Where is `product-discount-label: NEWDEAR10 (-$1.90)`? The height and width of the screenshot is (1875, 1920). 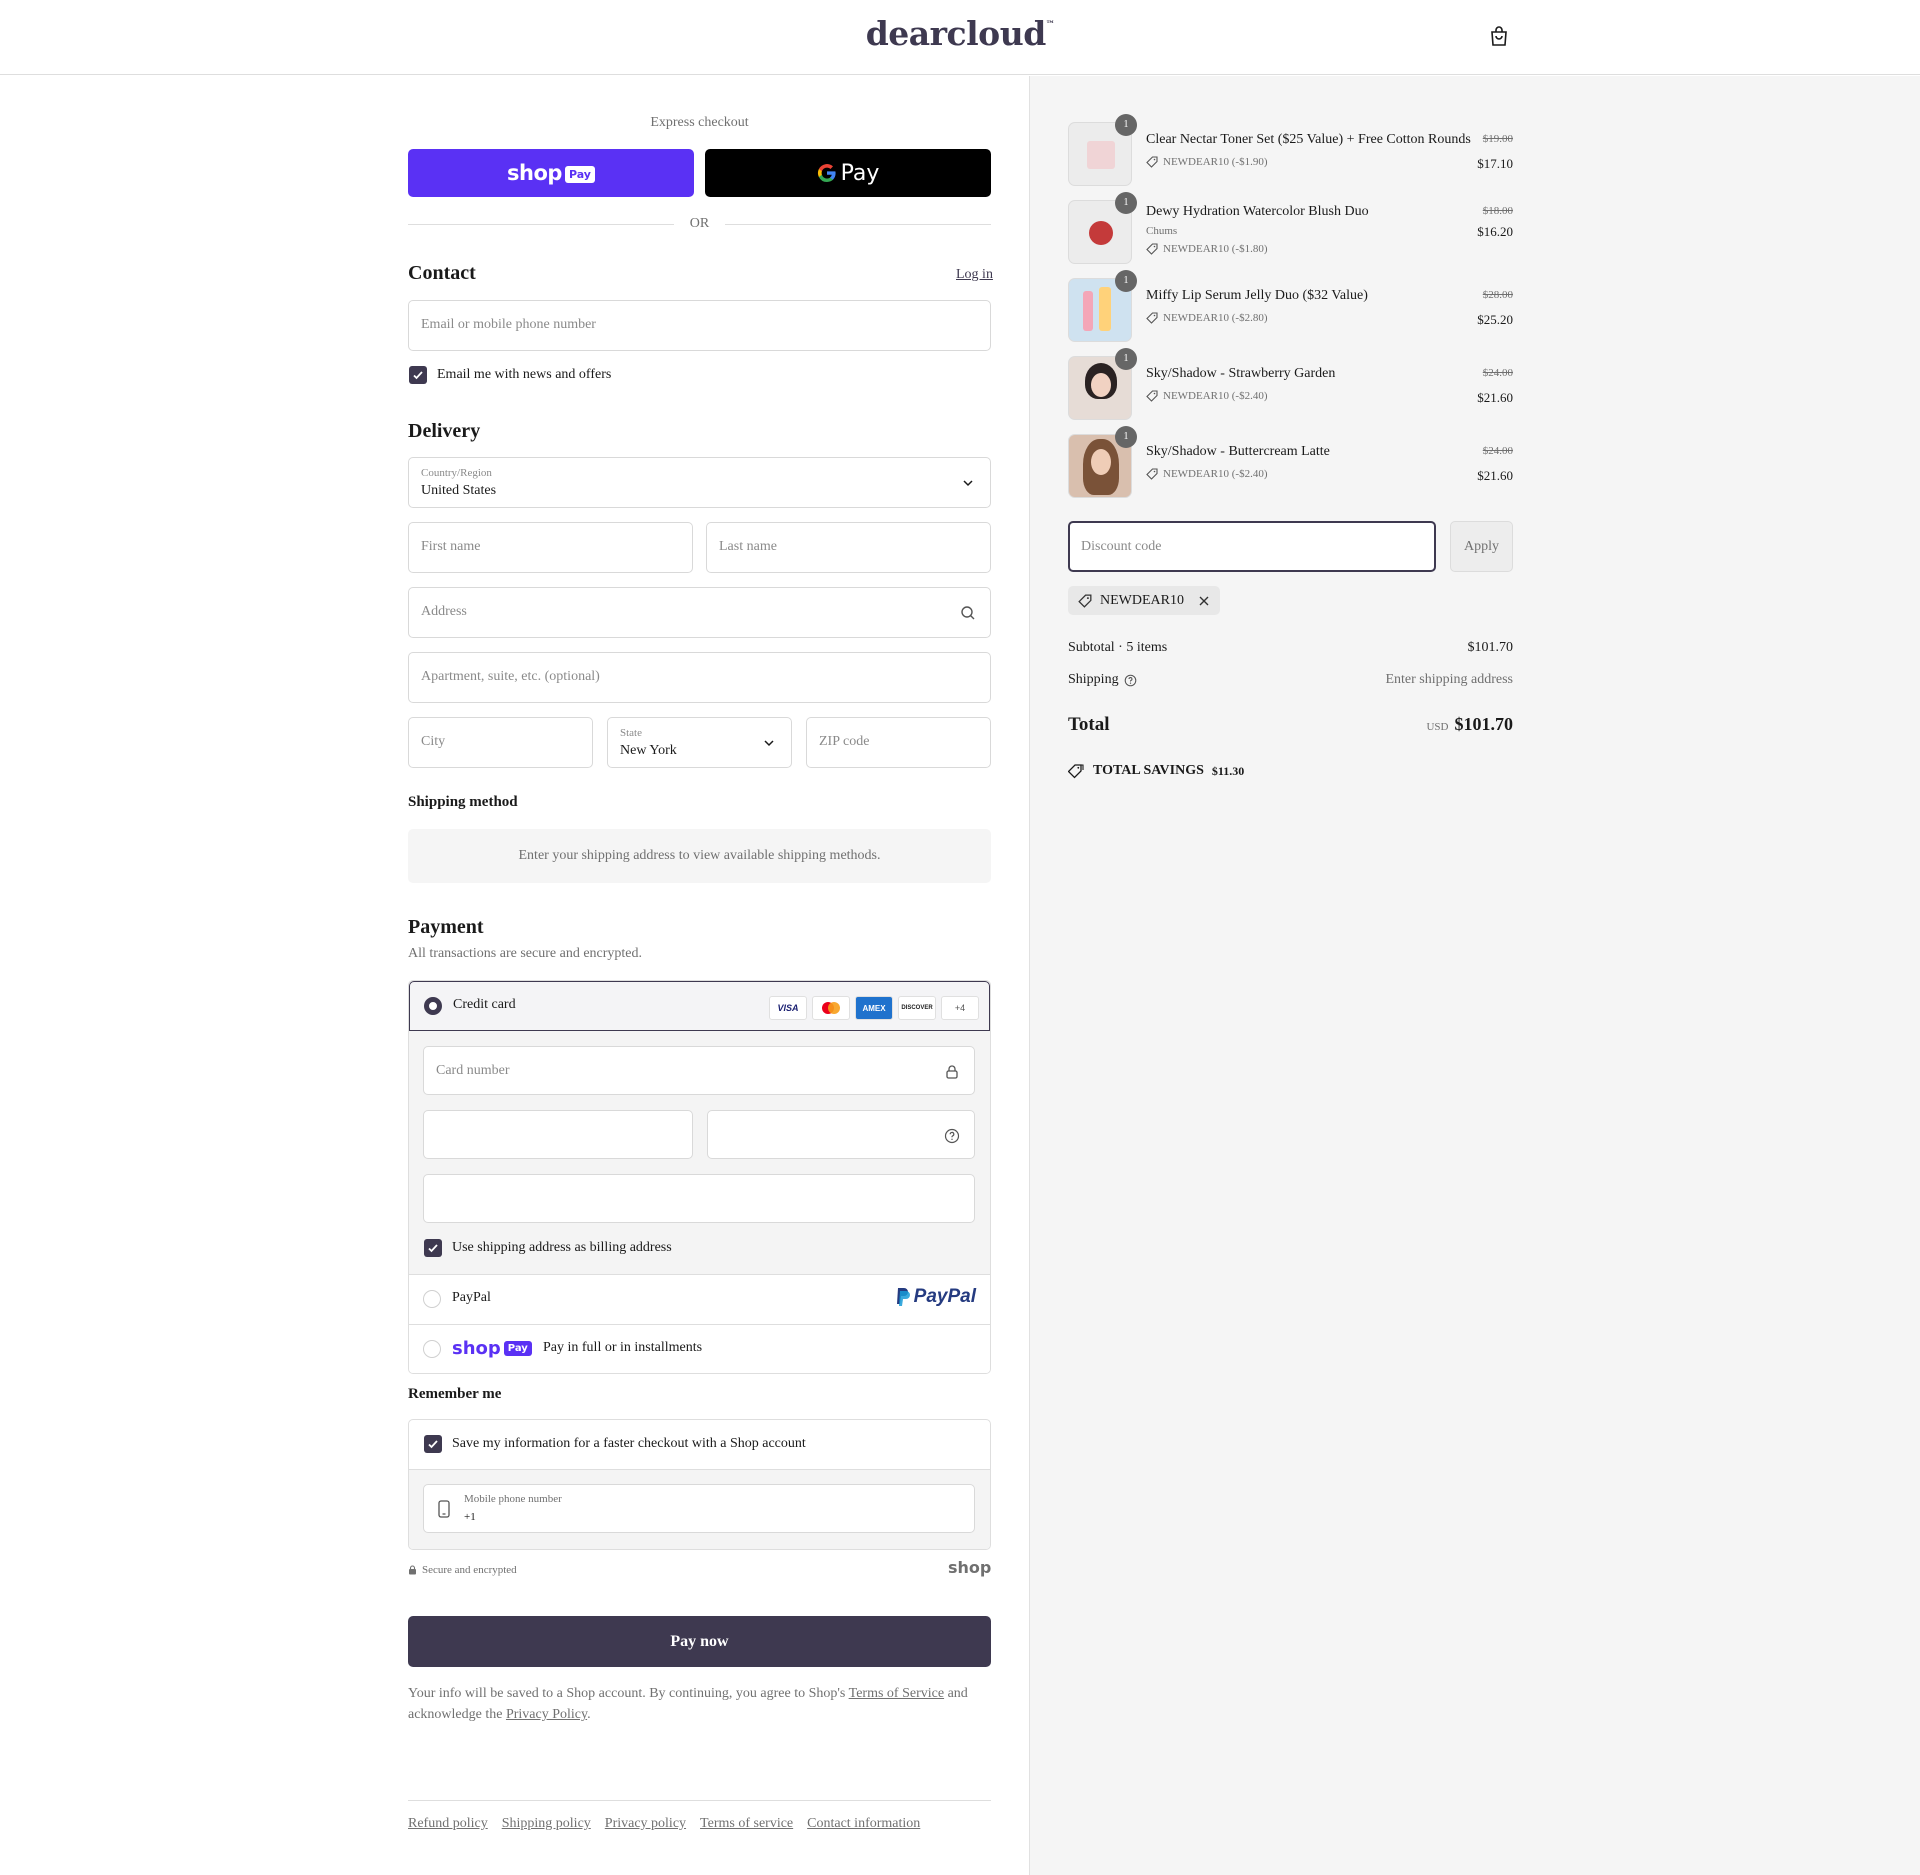 product-discount-label: NEWDEAR10 (-$1.90) is located at coordinates (1215, 162).